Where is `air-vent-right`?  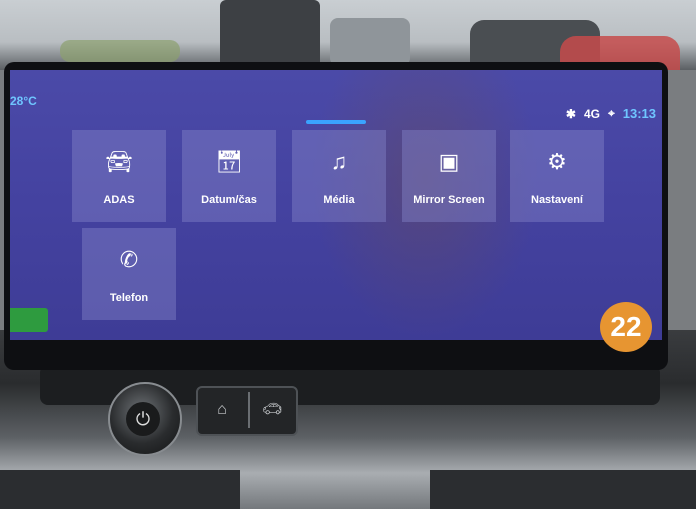 air-vent-right is located at coordinates (563, 489).